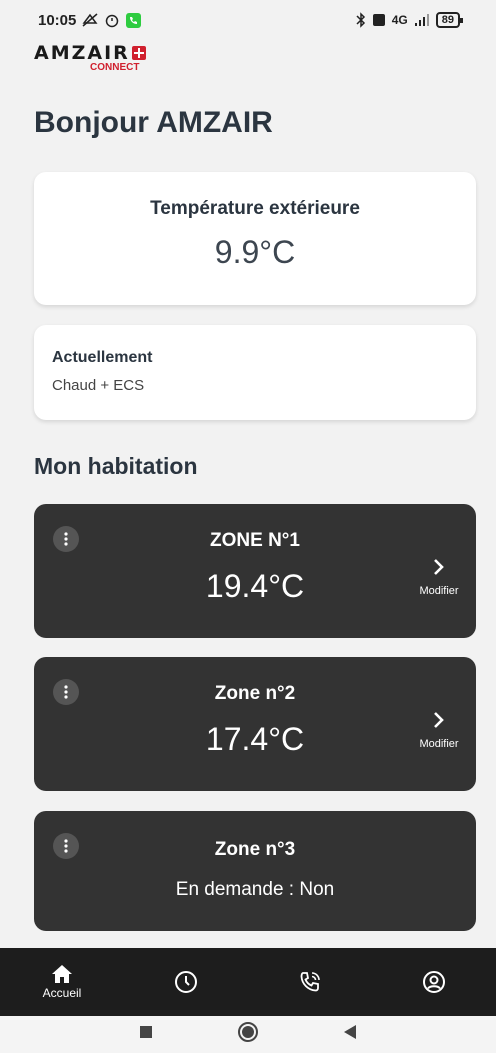 This screenshot has width=496, height=1053. I want to click on current-mode-card: Actuellement Chaud + ECS, so click(255, 372).